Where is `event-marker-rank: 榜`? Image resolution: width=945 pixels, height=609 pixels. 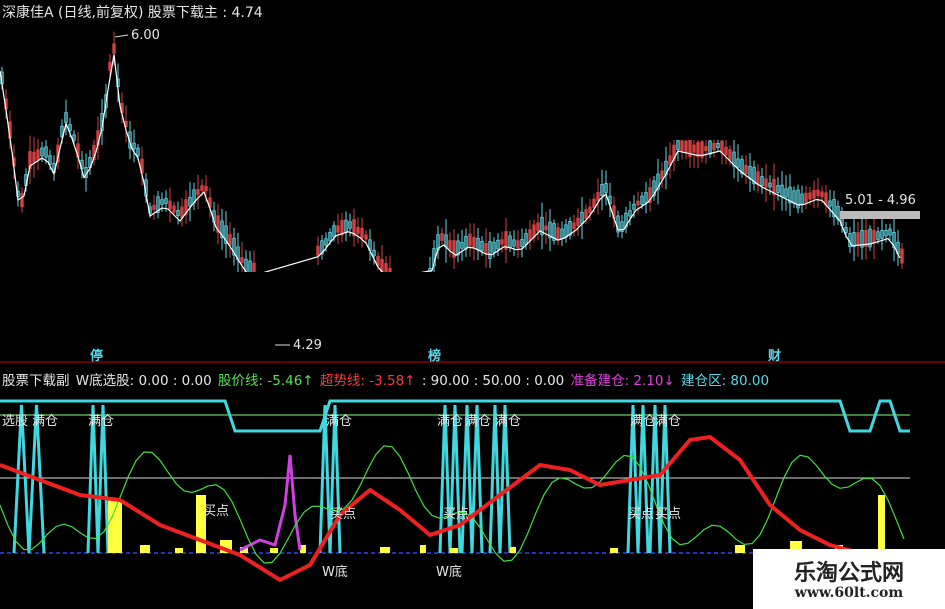
event-marker-rank: 榜 is located at coordinates (434, 354).